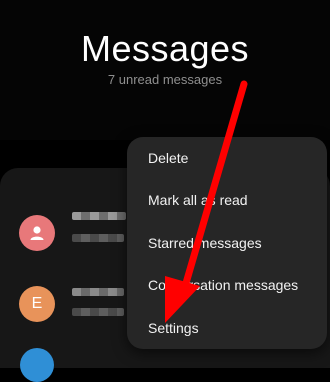  What do you see at coordinates (165, 48) in the screenshot?
I see `page-title: Messages` at bounding box center [165, 48].